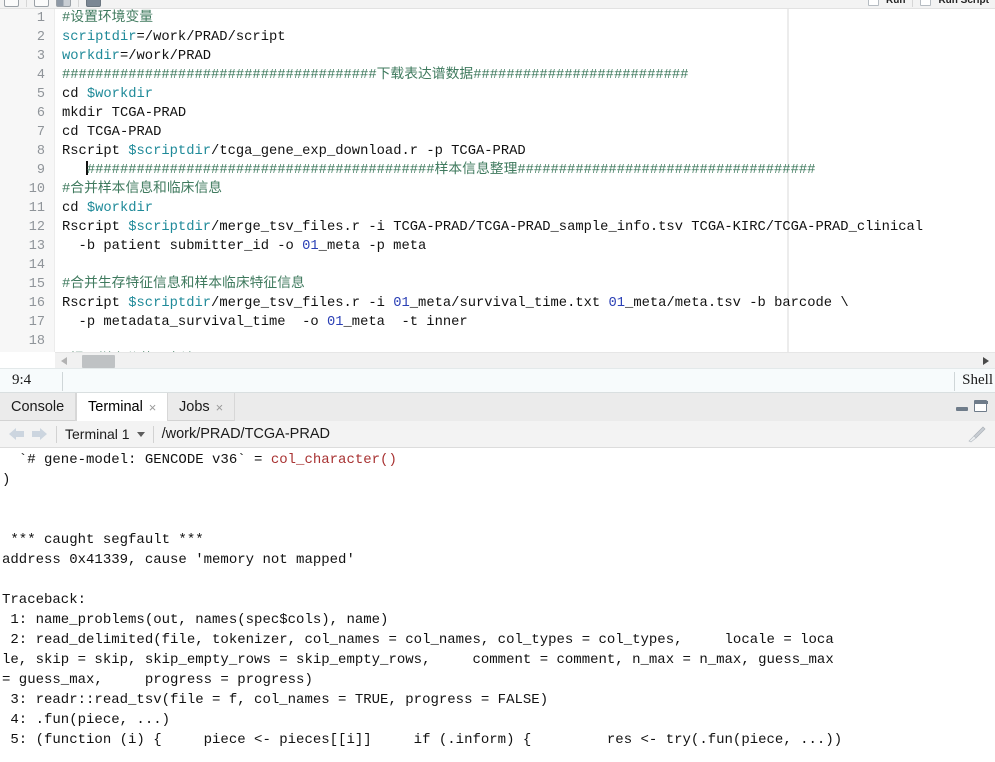 The height and width of the screenshot is (762, 995). What do you see at coordinates (497, 407) in the screenshot?
I see `panel-tab-bar: Console Terminal × Jobs ×` at bounding box center [497, 407].